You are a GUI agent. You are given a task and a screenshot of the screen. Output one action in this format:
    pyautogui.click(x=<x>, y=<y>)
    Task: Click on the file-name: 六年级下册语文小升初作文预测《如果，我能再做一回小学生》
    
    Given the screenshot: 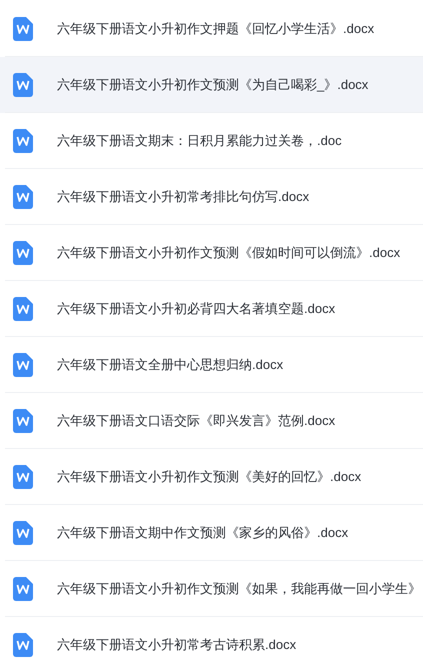 What is the action you would take?
    pyautogui.click(x=239, y=589)
    